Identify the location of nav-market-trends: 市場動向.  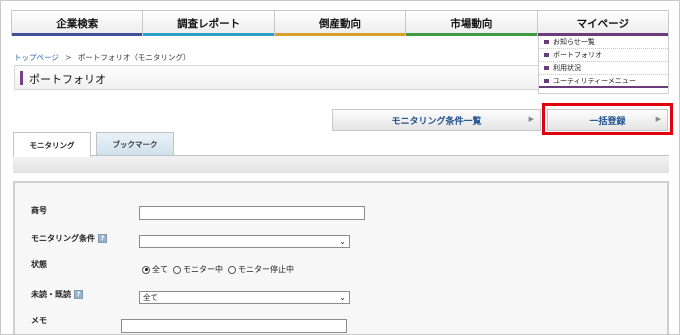
(471, 23).